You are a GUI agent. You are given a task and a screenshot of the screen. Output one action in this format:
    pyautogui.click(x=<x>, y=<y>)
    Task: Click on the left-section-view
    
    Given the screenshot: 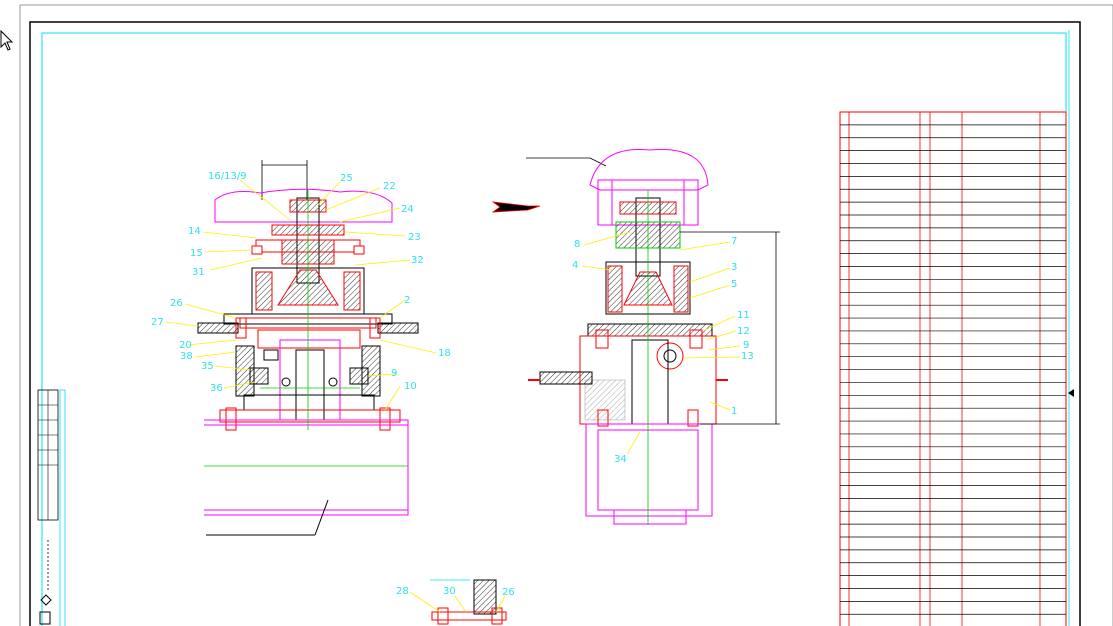 What is the action you would take?
    pyautogui.click(x=300, y=348)
    